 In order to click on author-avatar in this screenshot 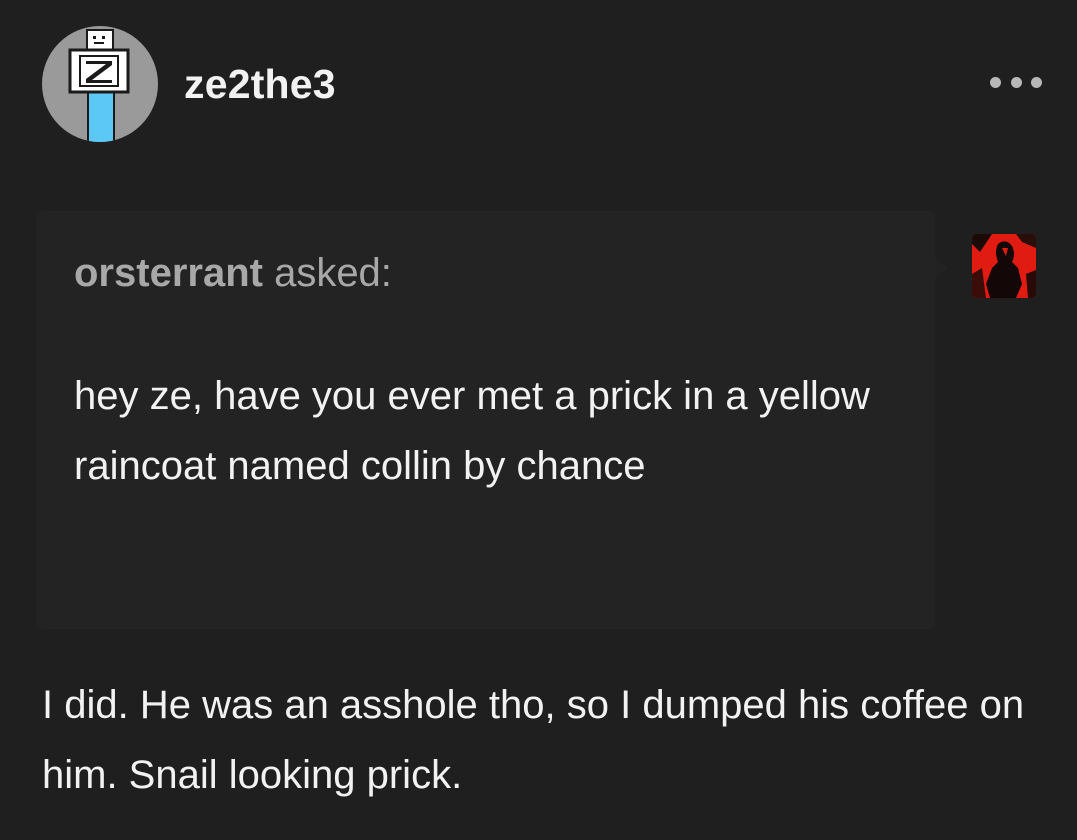, I will do `click(100, 84)`.